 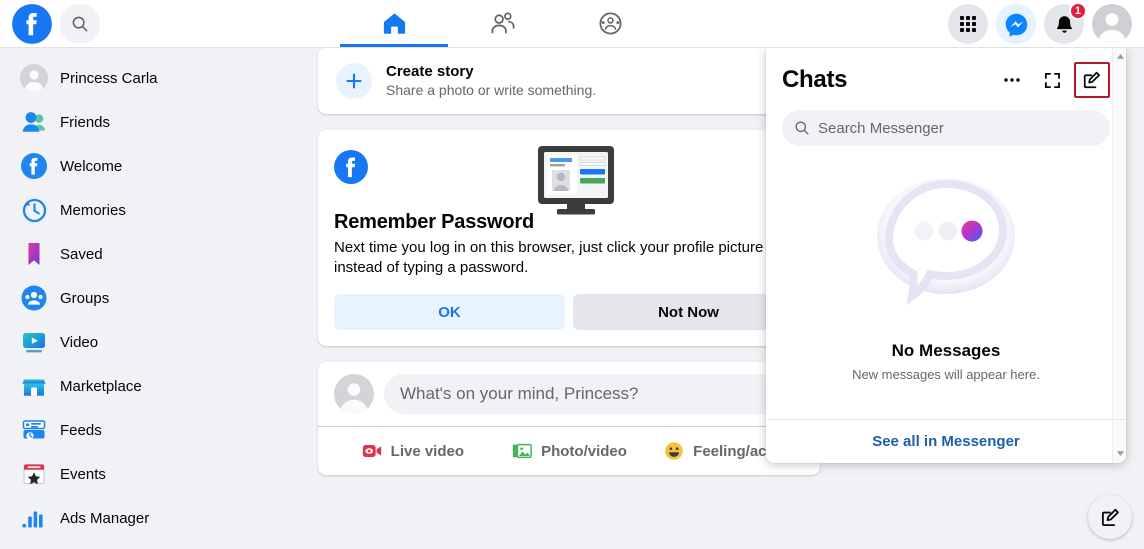 What do you see at coordinates (1065, 23) in the screenshot?
I see `notifications-button: 1` at bounding box center [1065, 23].